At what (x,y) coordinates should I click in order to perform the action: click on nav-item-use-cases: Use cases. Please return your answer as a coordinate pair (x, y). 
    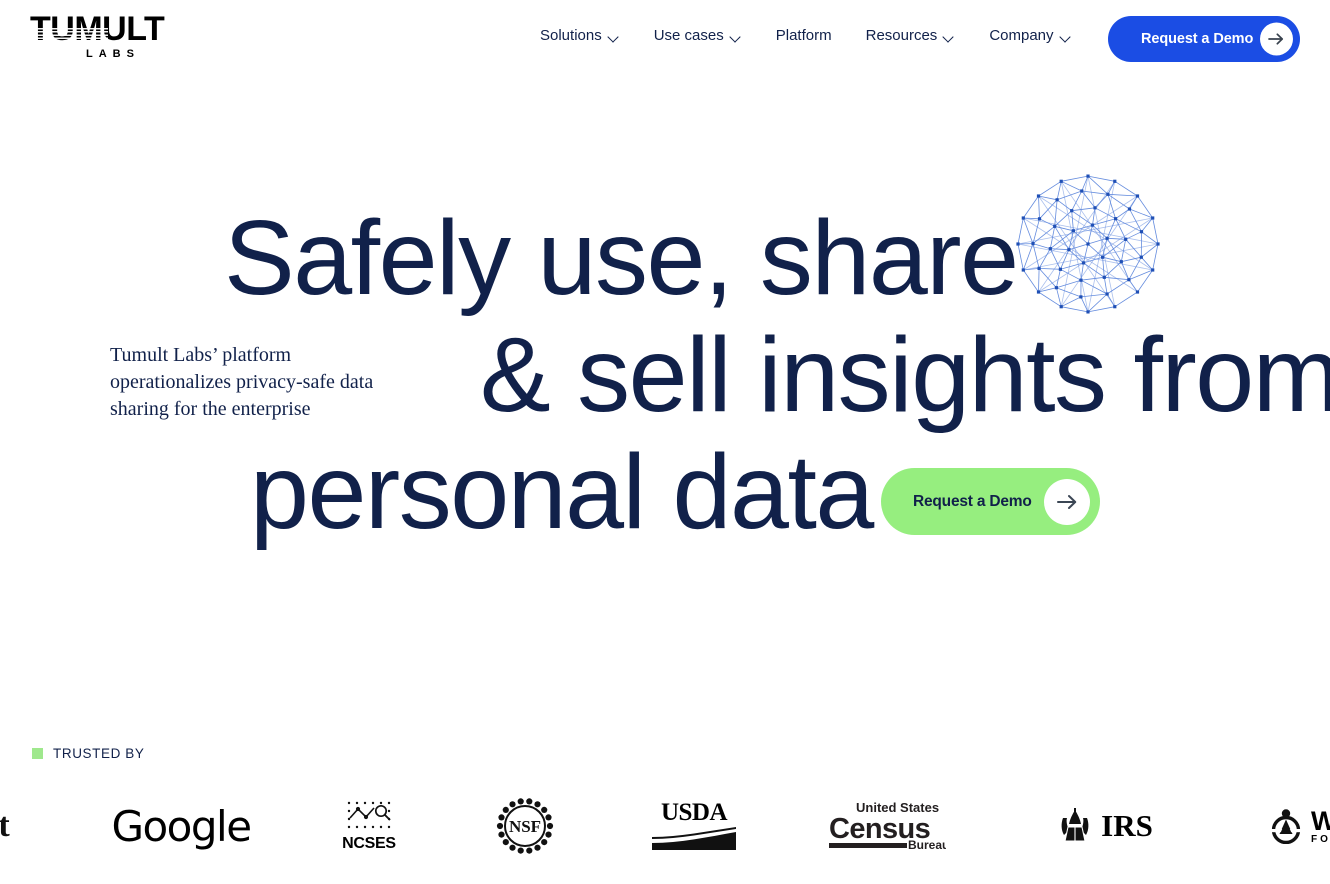
    Looking at the image, I should click on (698, 36).